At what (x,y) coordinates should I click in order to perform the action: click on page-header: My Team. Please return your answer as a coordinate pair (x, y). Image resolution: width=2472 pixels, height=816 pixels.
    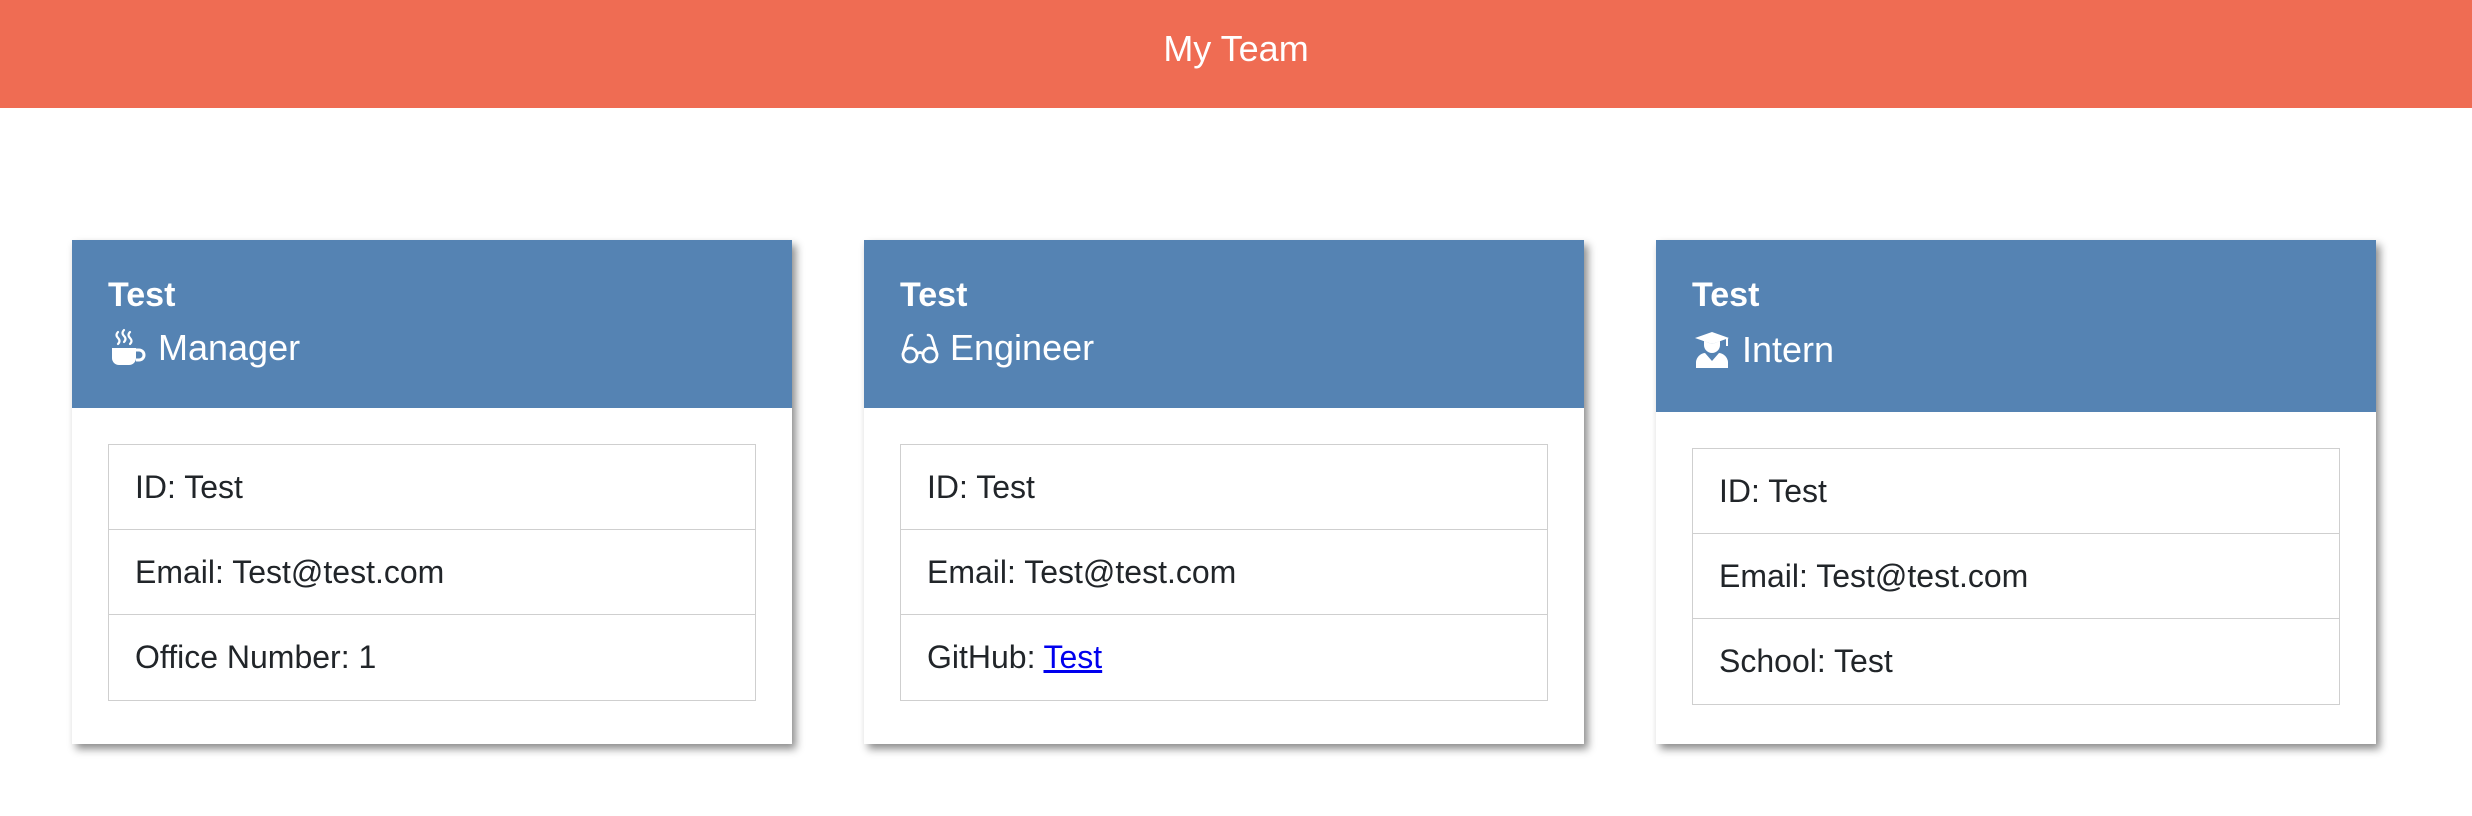
    Looking at the image, I should click on (1236, 54).